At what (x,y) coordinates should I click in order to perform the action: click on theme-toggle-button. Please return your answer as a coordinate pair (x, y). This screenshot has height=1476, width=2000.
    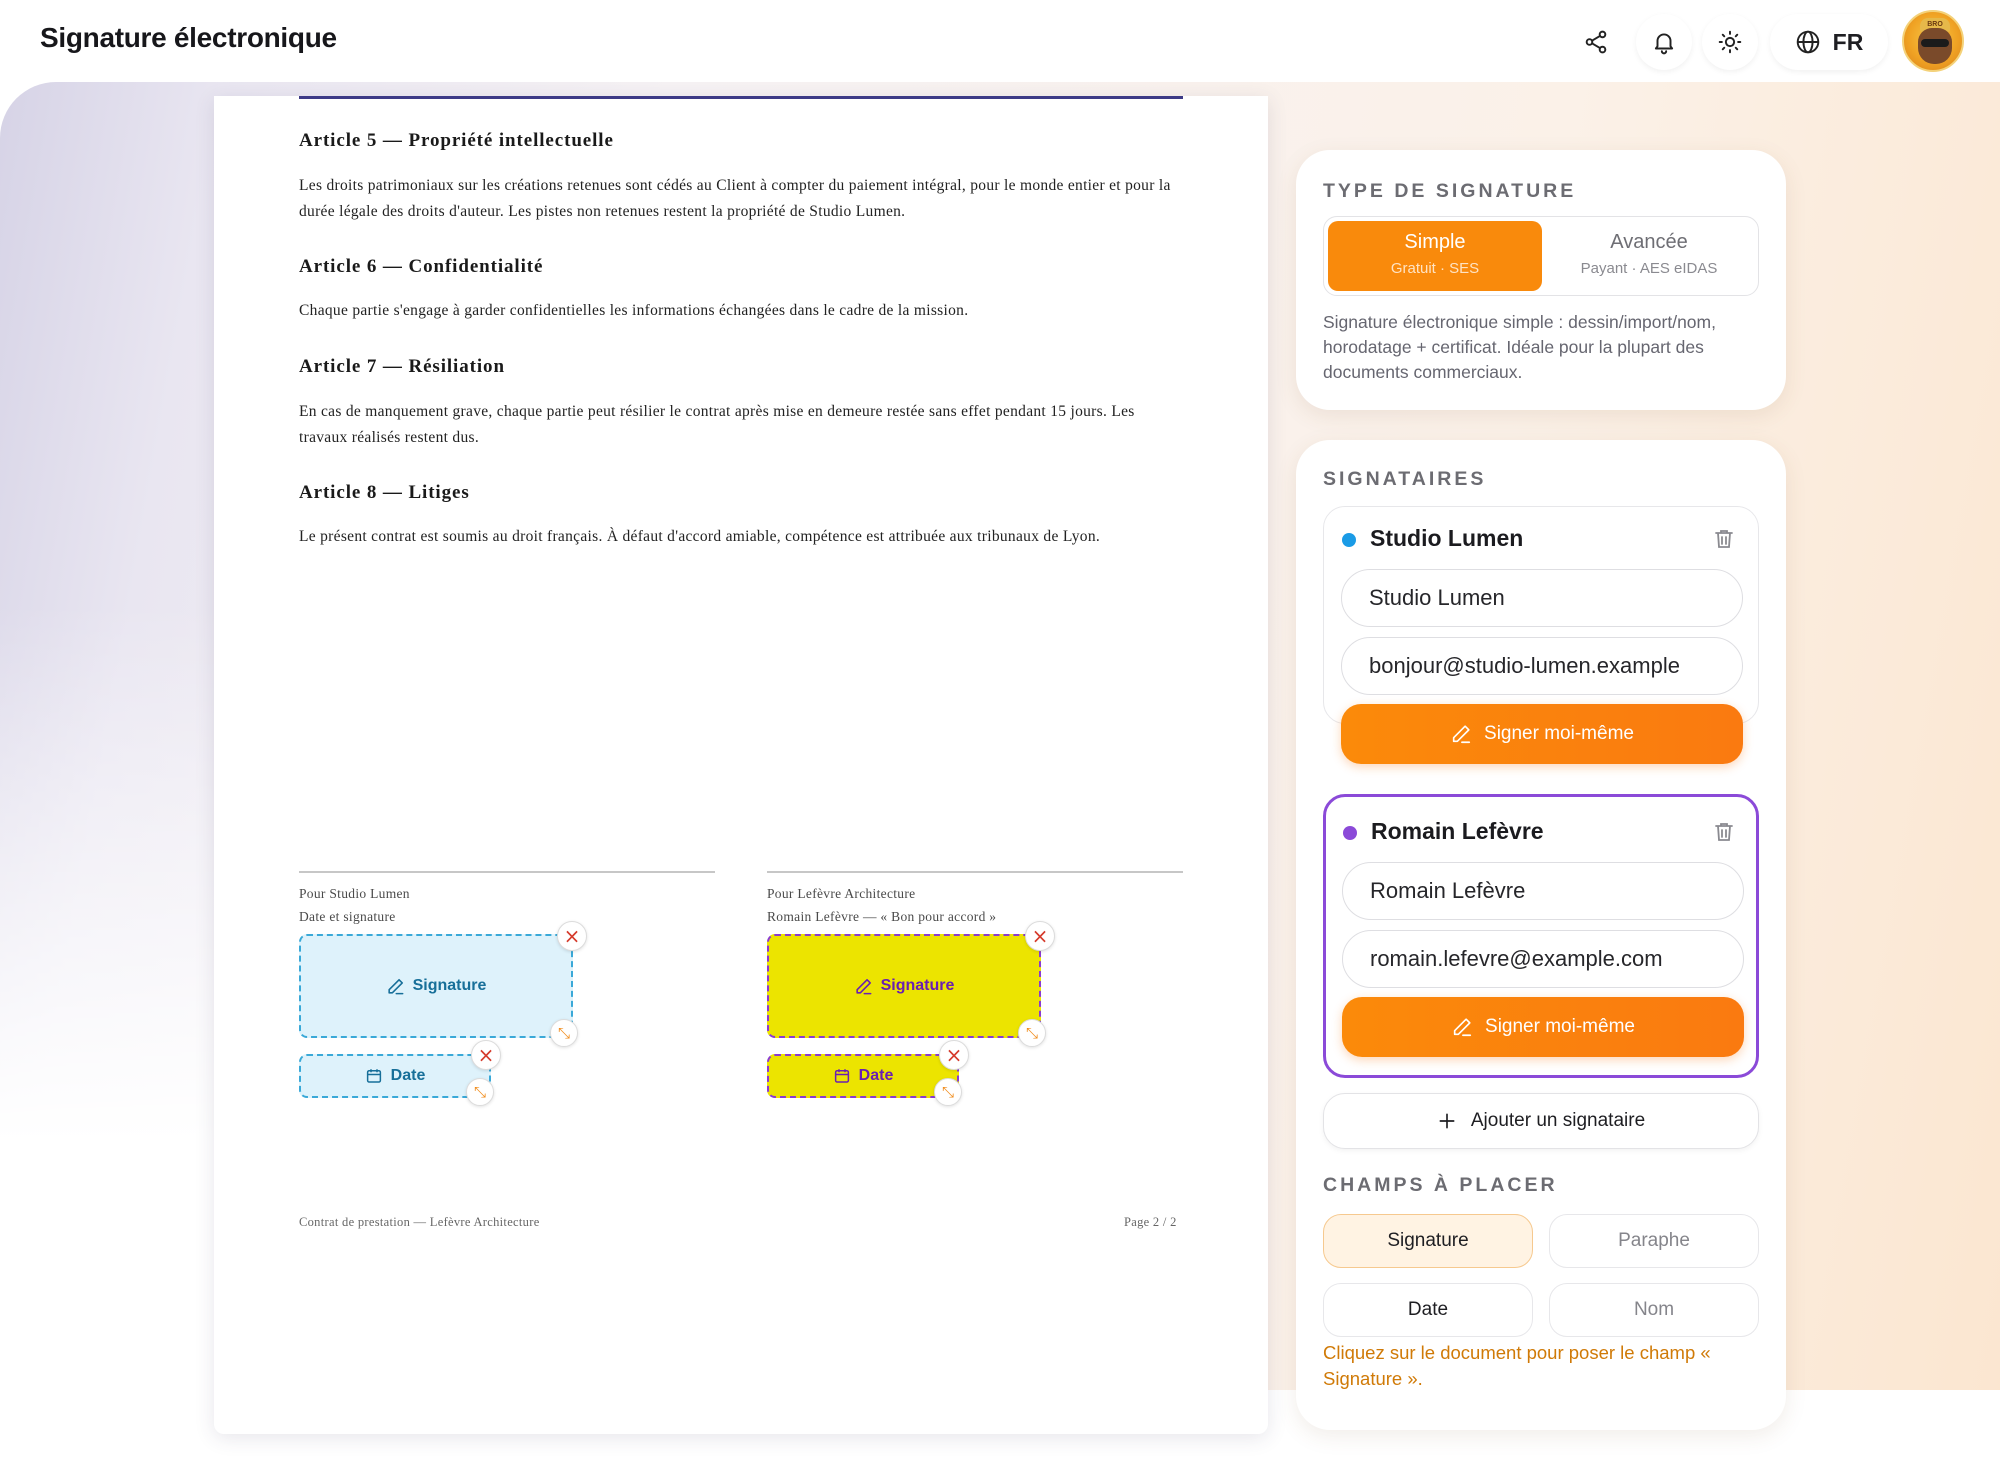
    Looking at the image, I should click on (1730, 42).